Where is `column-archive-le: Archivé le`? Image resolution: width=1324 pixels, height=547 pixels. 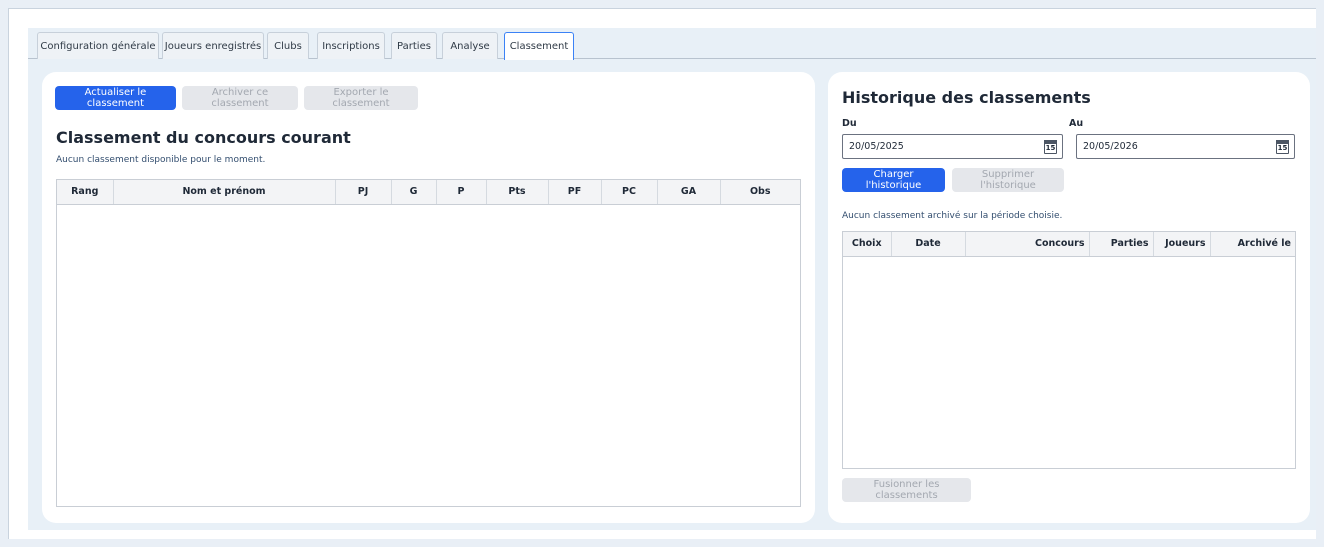
column-archive-le: Archivé le is located at coordinates (1252, 244).